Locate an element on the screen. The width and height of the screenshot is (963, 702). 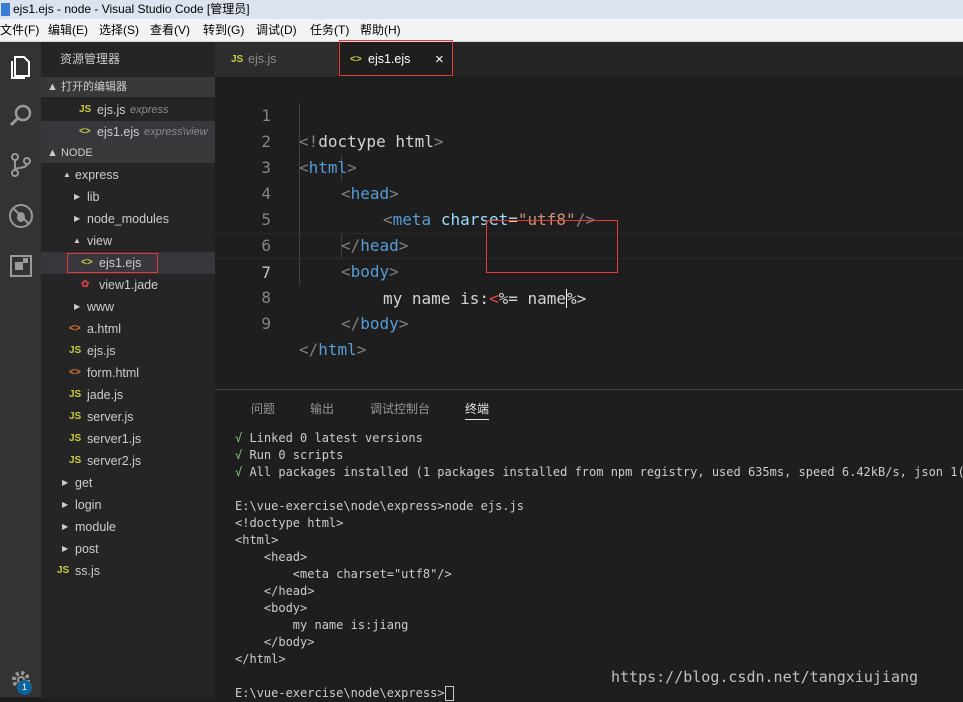
terminal-line: my name is:jiang is located at coordinates (322, 625).